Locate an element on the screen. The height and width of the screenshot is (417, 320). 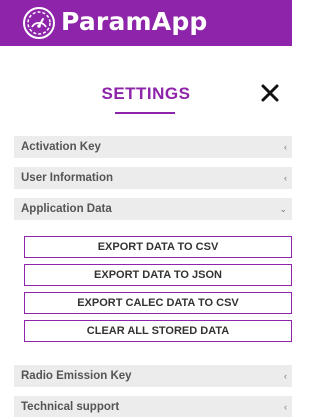
export-csv-button: EXPORT DATA TO CSV is located at coordinates (158, 247).